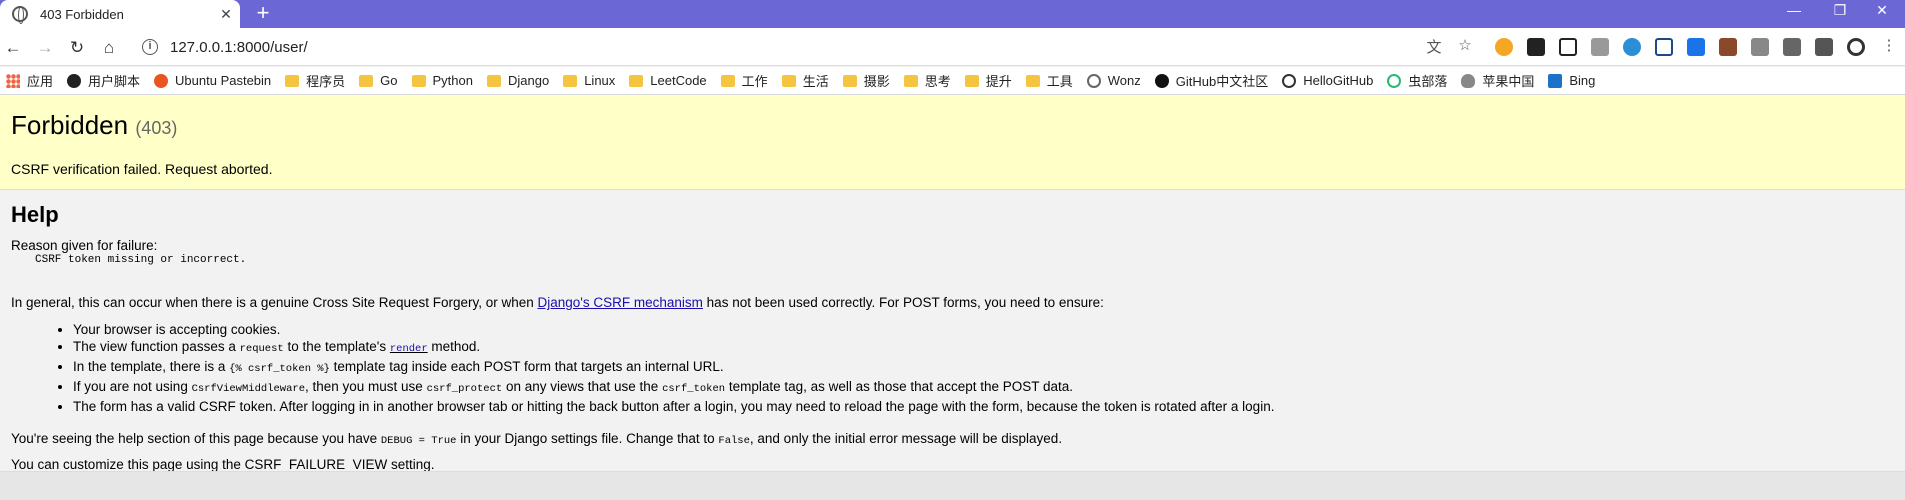 The width and height of the screenshot is (1905, 500). Describe the element at coordinates (620, 302) in the screenshot. I see `csrf-docs-link: Django's CSRF mechanism` at that location.